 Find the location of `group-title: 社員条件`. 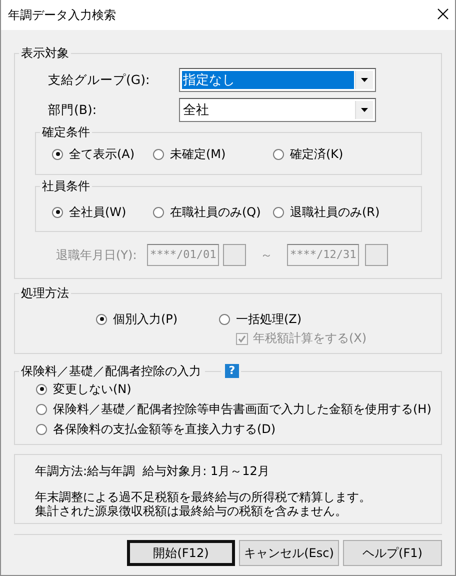

group-title: 社員条件 is located at coordinates (66, 186).